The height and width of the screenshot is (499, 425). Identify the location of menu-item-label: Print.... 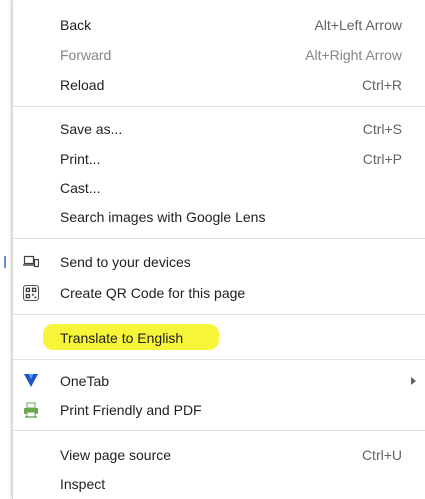
(80, 159).